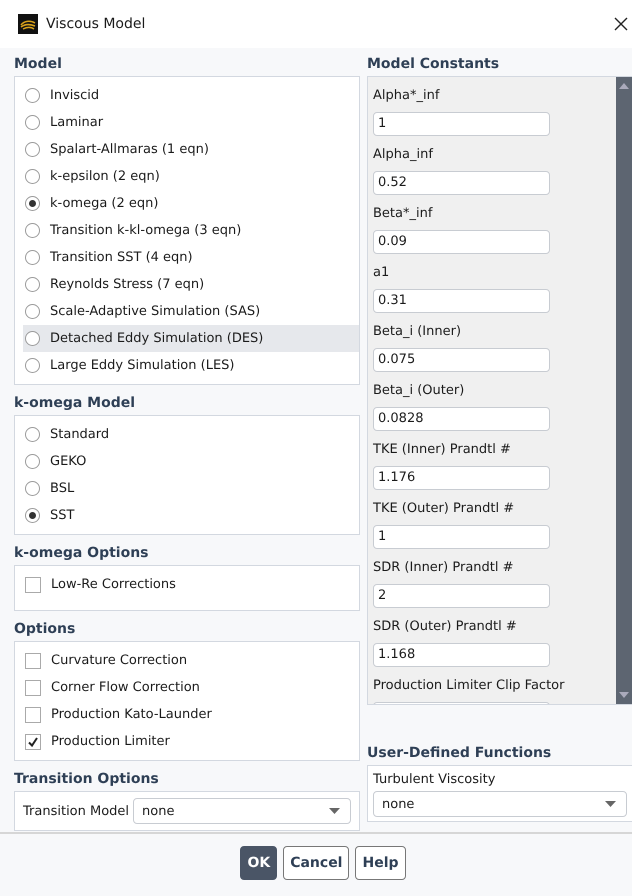  I want to click on scroll-up-icon, so click(624, 86).